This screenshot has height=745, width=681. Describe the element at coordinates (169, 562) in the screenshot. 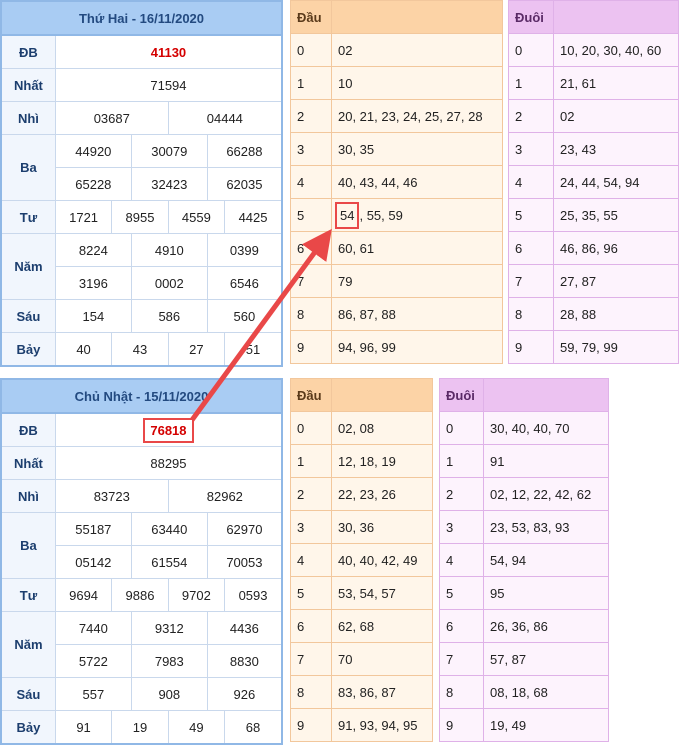

I see `third-prize-value: 61554` at that location.